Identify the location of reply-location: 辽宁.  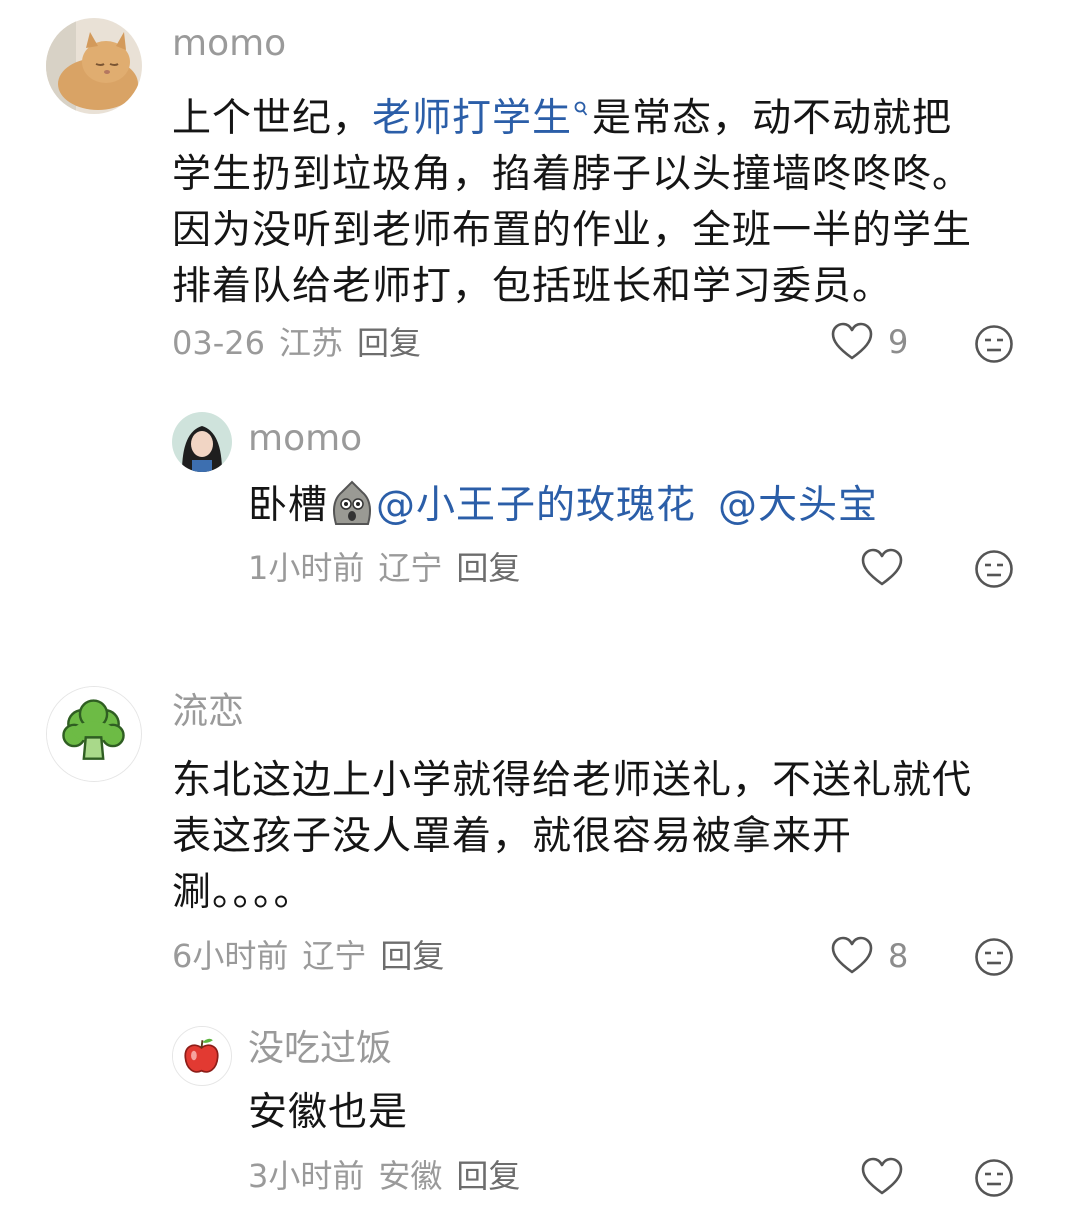
(410, 568).